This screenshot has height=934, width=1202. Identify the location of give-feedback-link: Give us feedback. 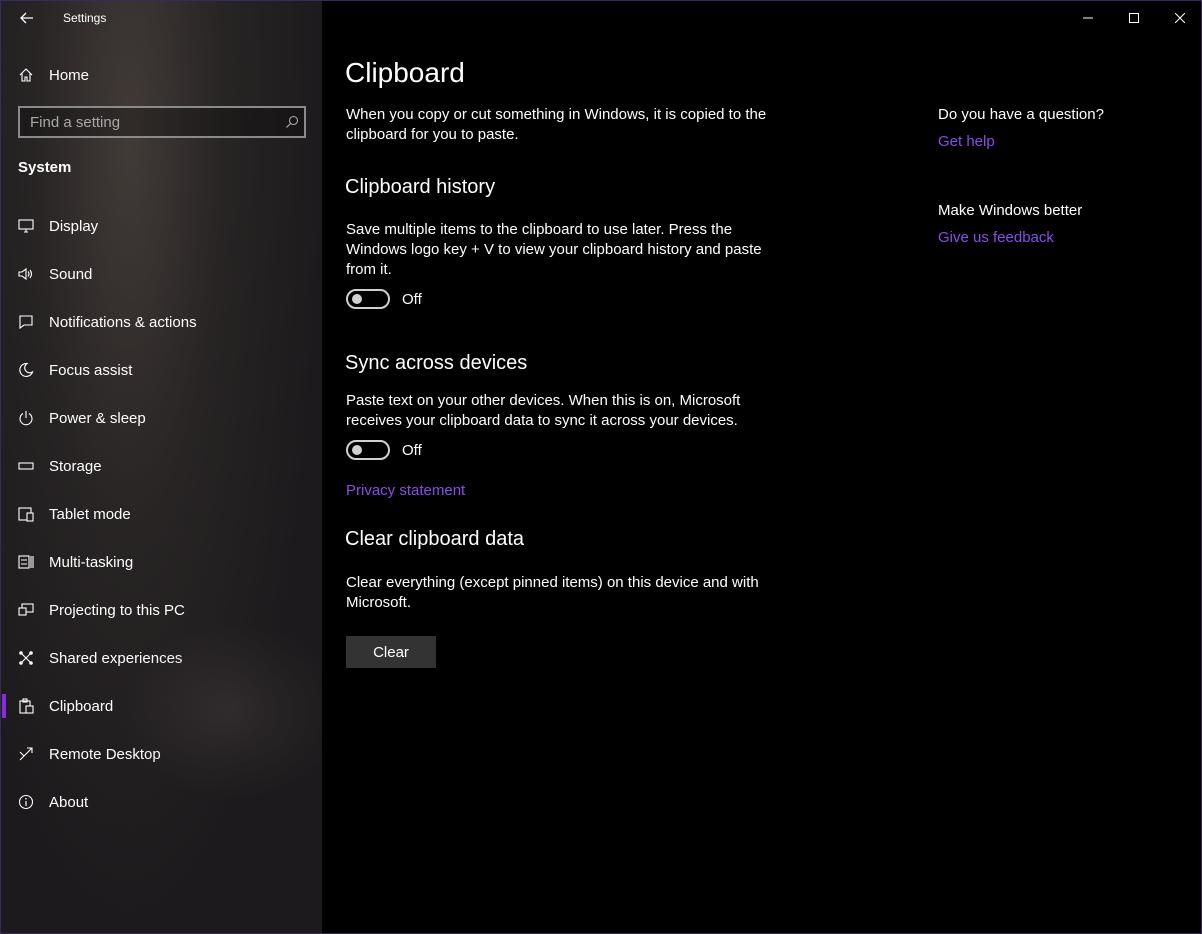
(996, 237).